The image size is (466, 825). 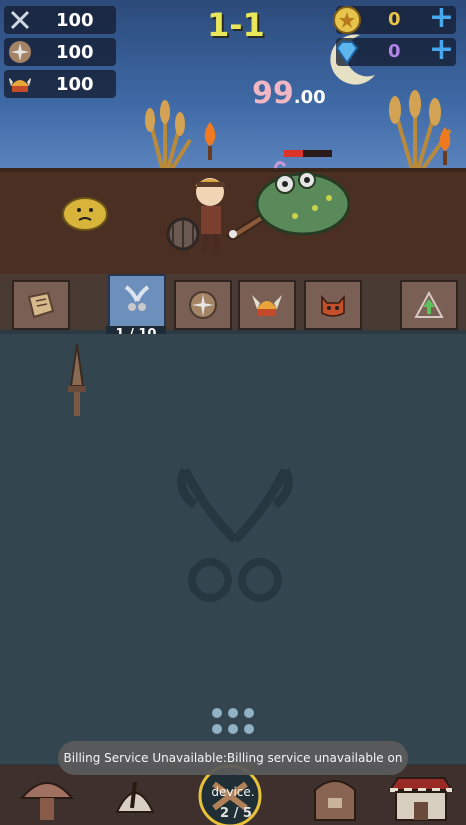 What do you see at coordinates (233, 721) in the screenshot?
I see `grid-menu-icon` at bounding box center [233, 721].